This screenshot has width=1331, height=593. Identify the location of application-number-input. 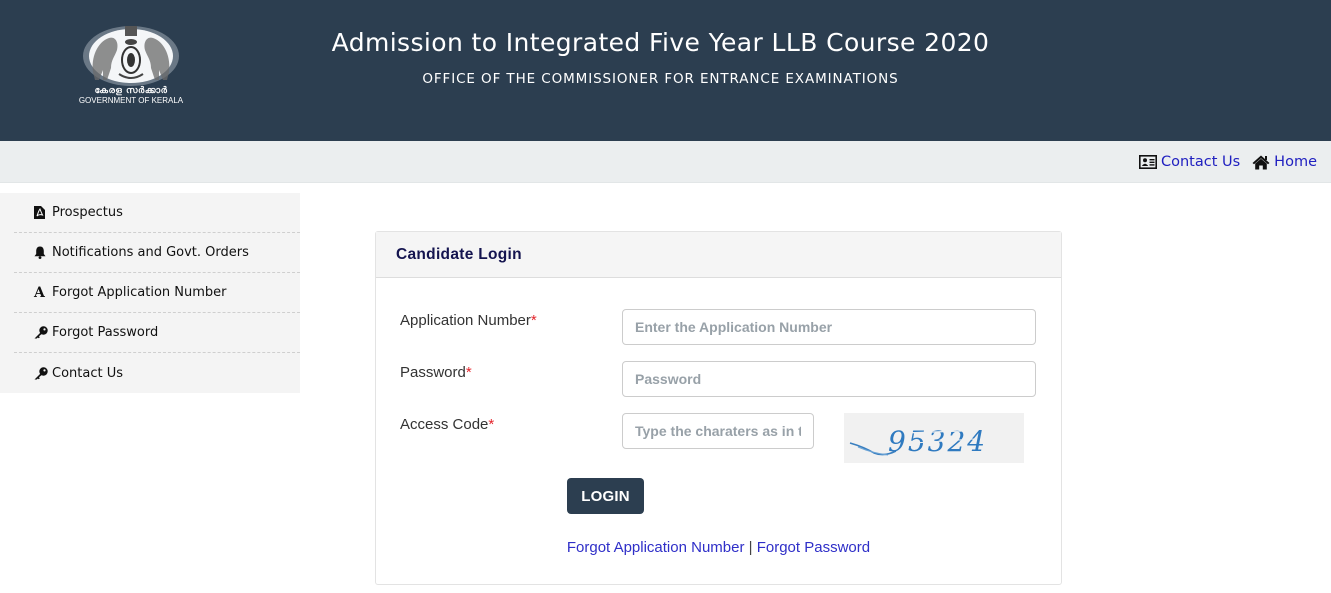
(829, 327).